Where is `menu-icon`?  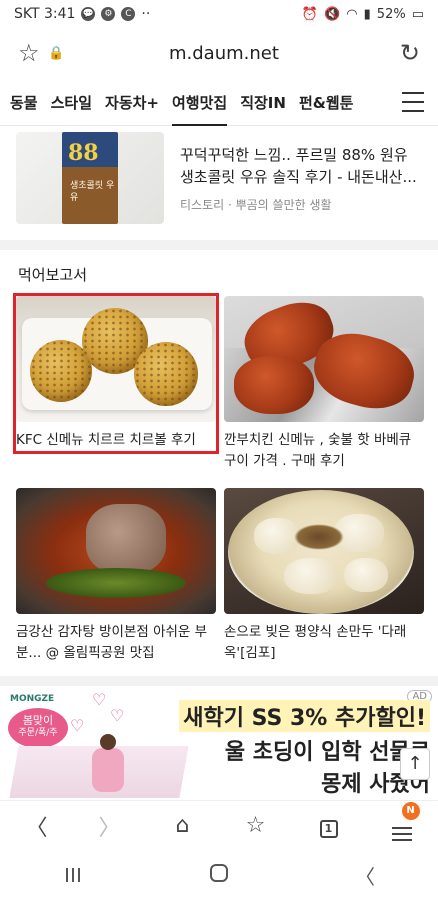 menu-icon is located at coordinates (401, 834).